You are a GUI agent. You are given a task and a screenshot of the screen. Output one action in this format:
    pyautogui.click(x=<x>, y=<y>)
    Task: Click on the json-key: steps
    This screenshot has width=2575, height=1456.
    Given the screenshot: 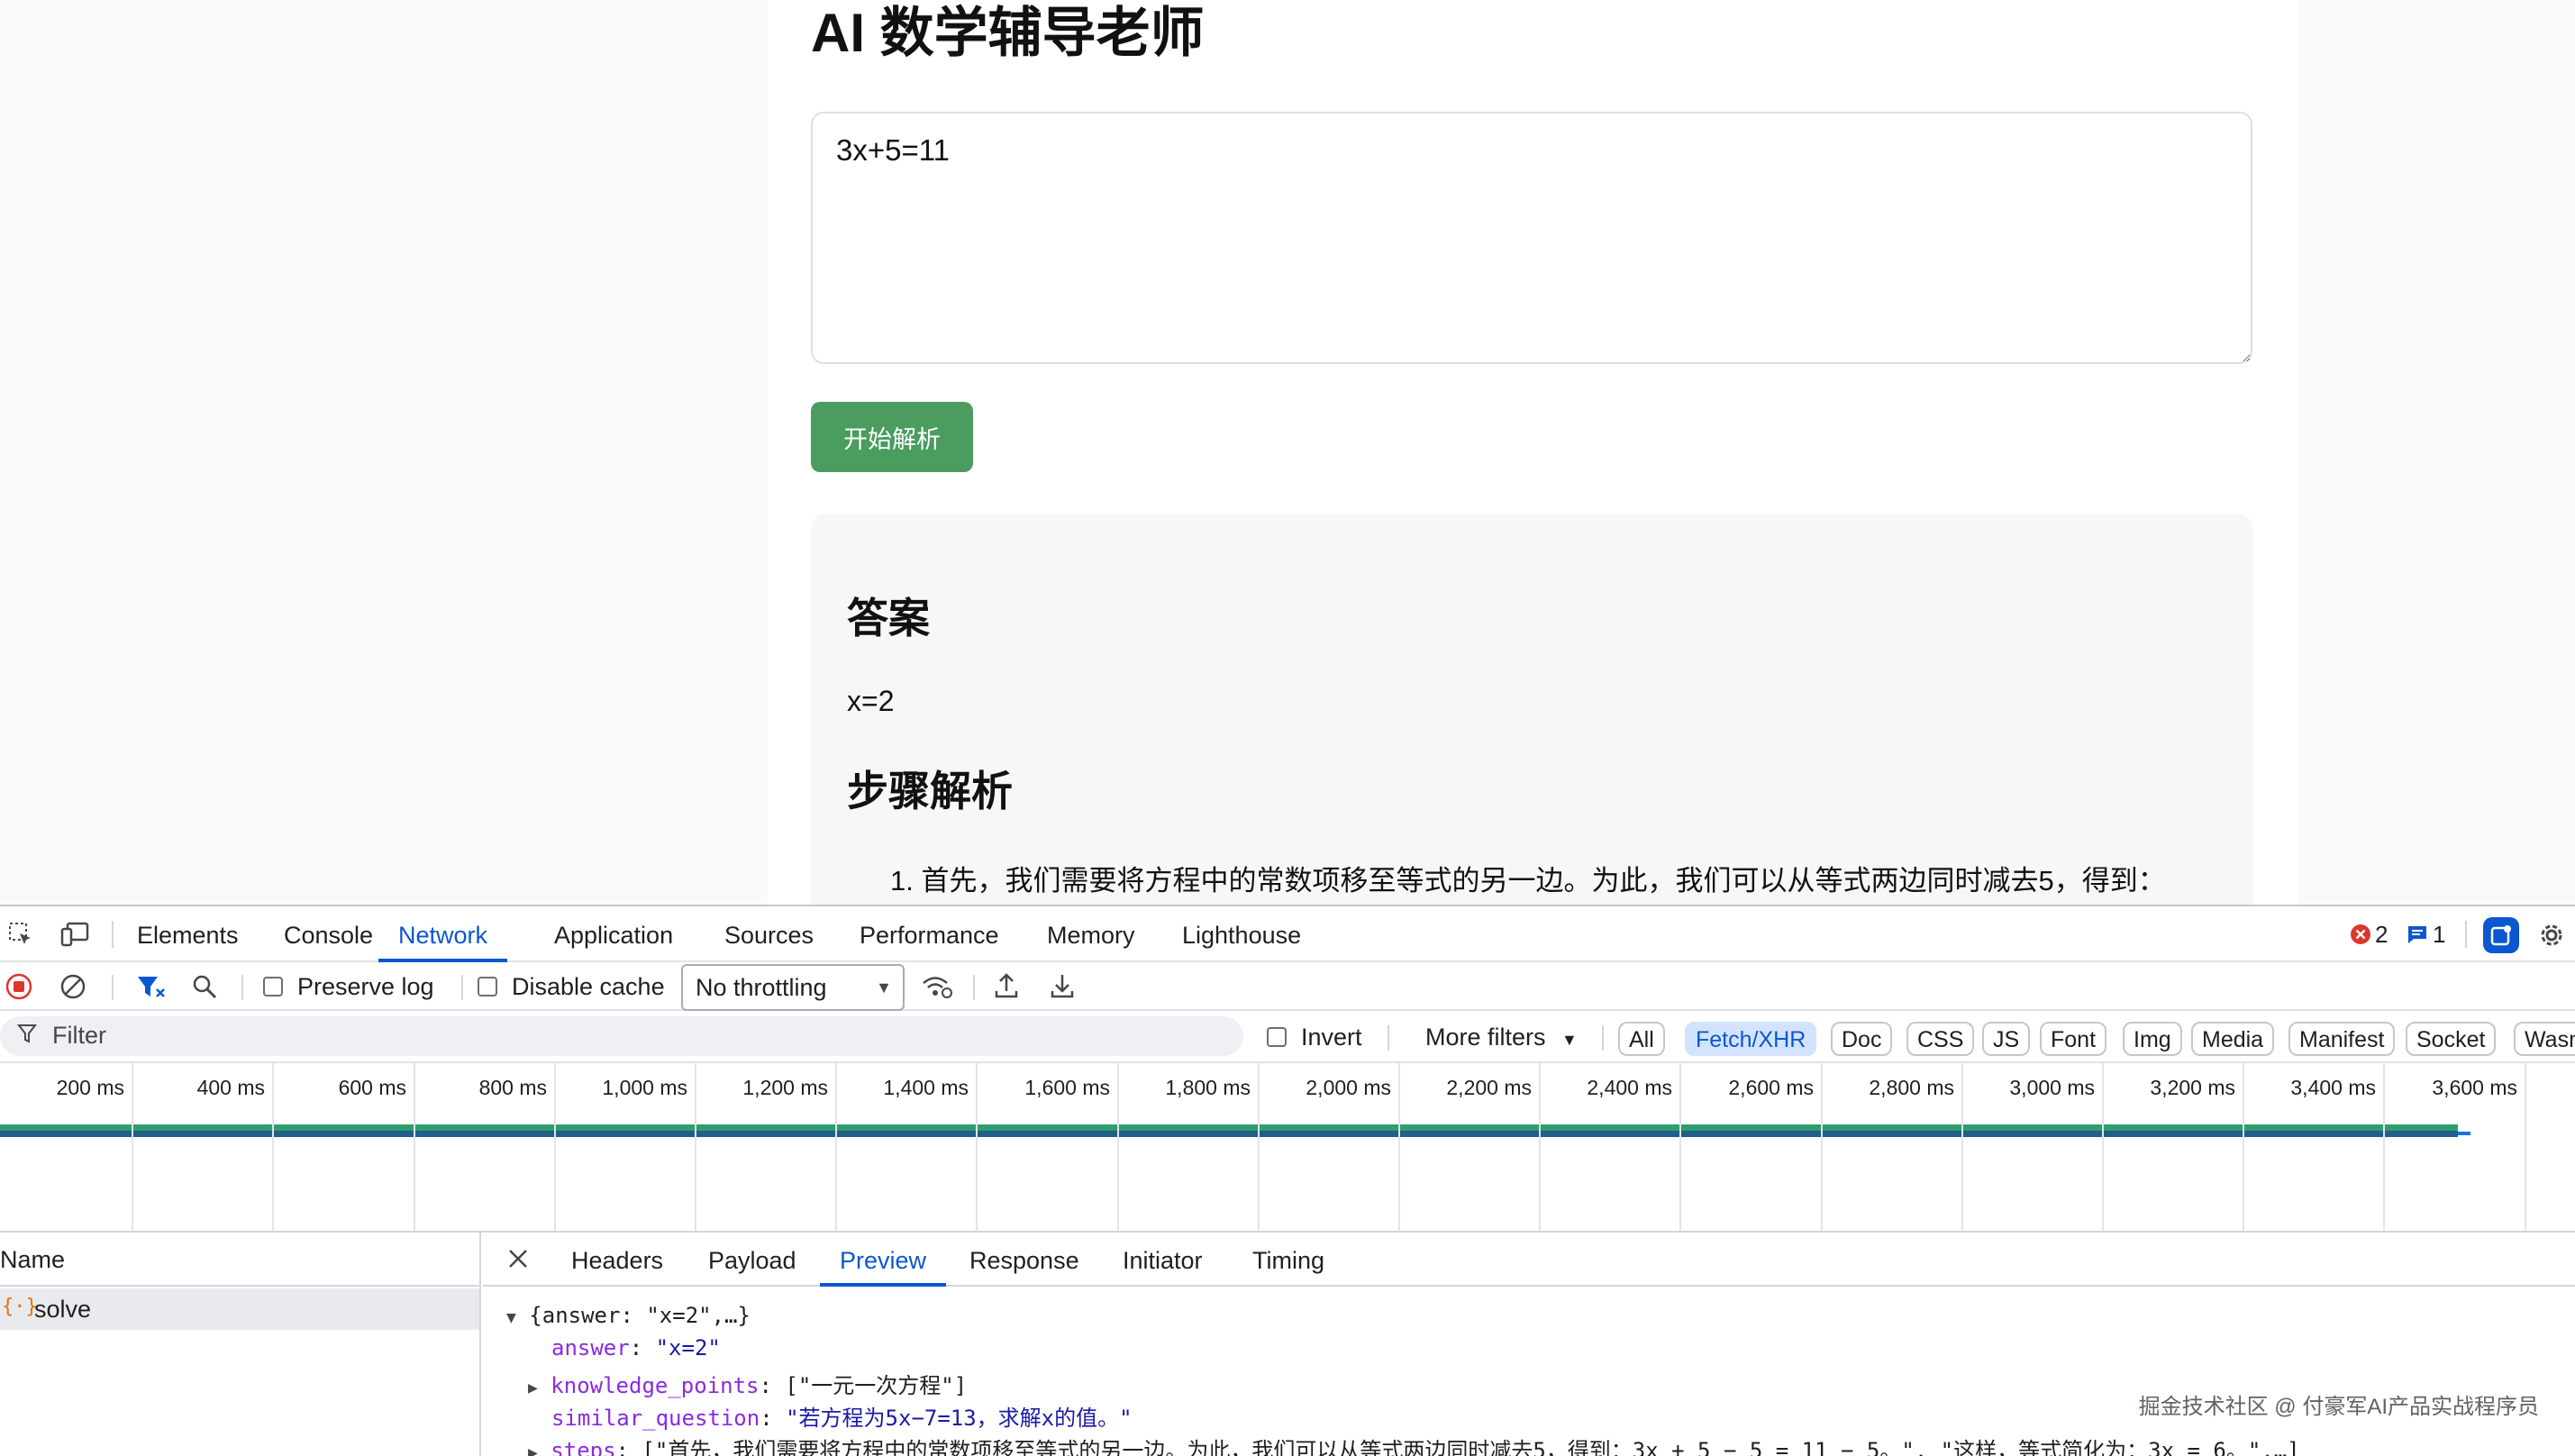 What is the action you would take?
    pyautogui.click(x=583, y=1447)
    